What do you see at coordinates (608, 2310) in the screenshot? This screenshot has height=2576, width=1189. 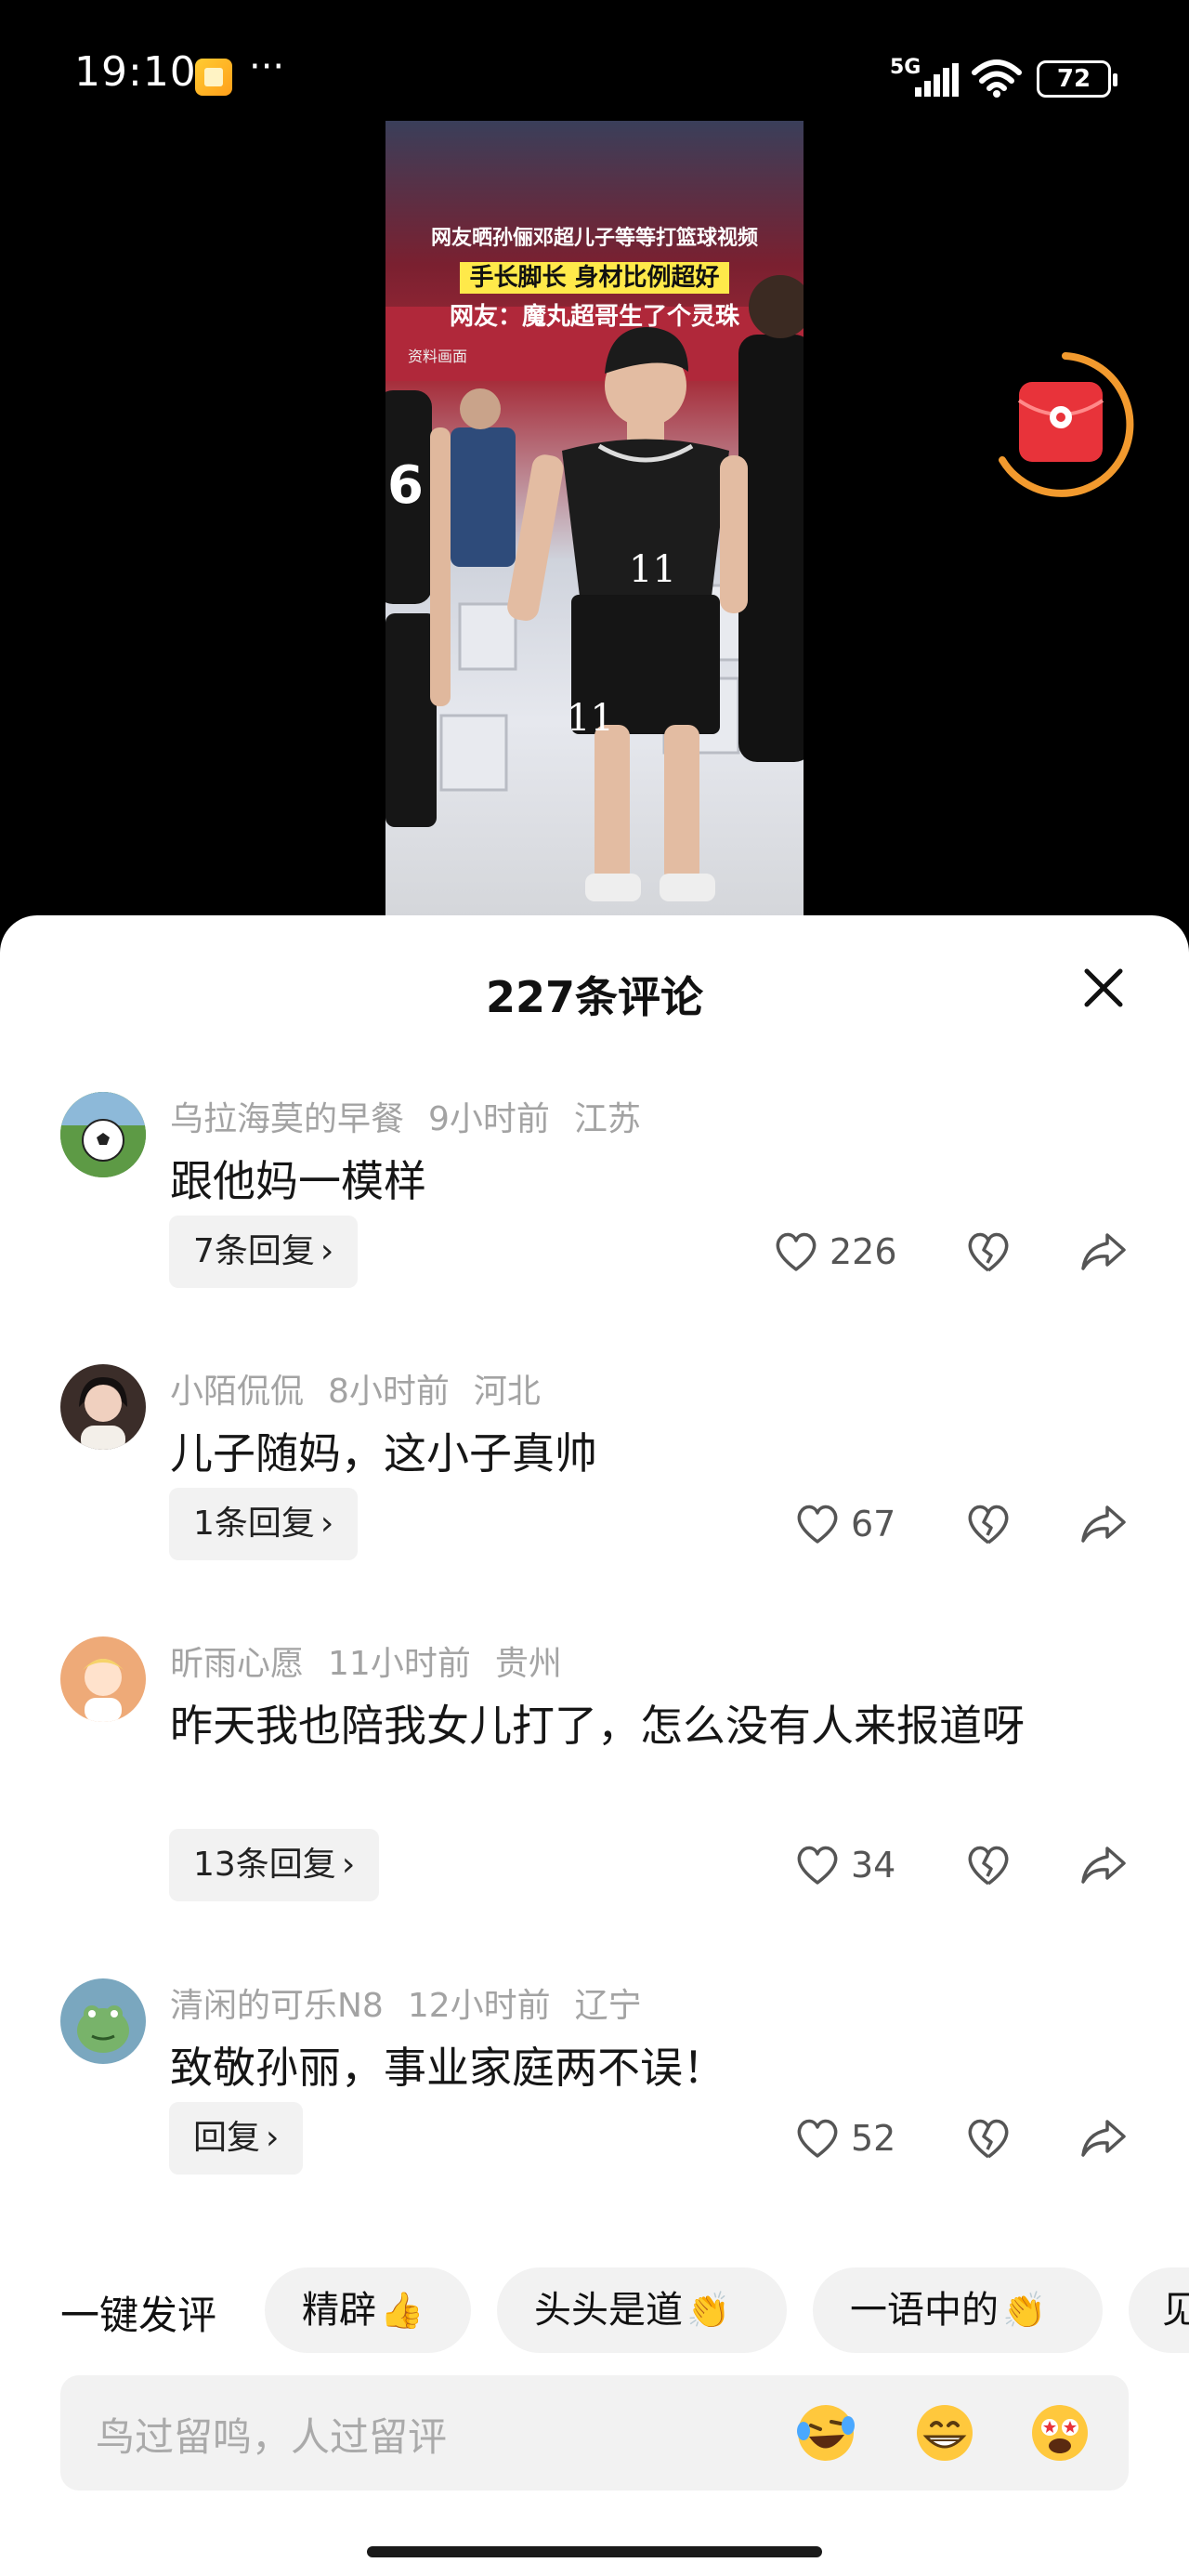 I see `chip-text: 头头是道` at bounding box center [608, 2310].